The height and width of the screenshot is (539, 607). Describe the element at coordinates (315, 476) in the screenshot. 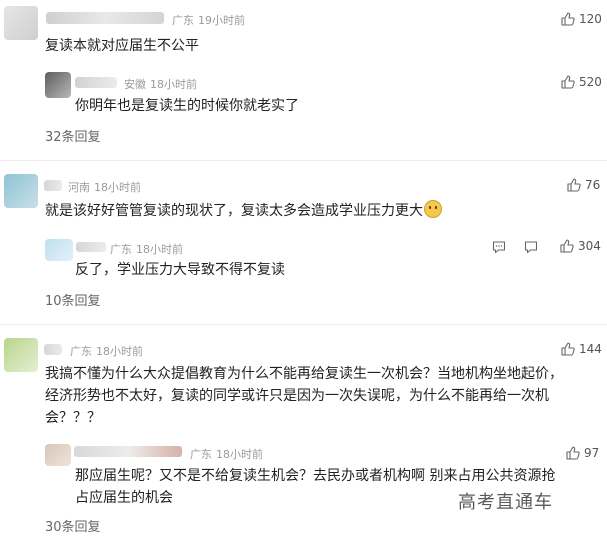

I see `reply-text-line: 那应届生呢？又不是不给复读生机会？去民办或者机构啊 别来占用公共资源抢` at that location.